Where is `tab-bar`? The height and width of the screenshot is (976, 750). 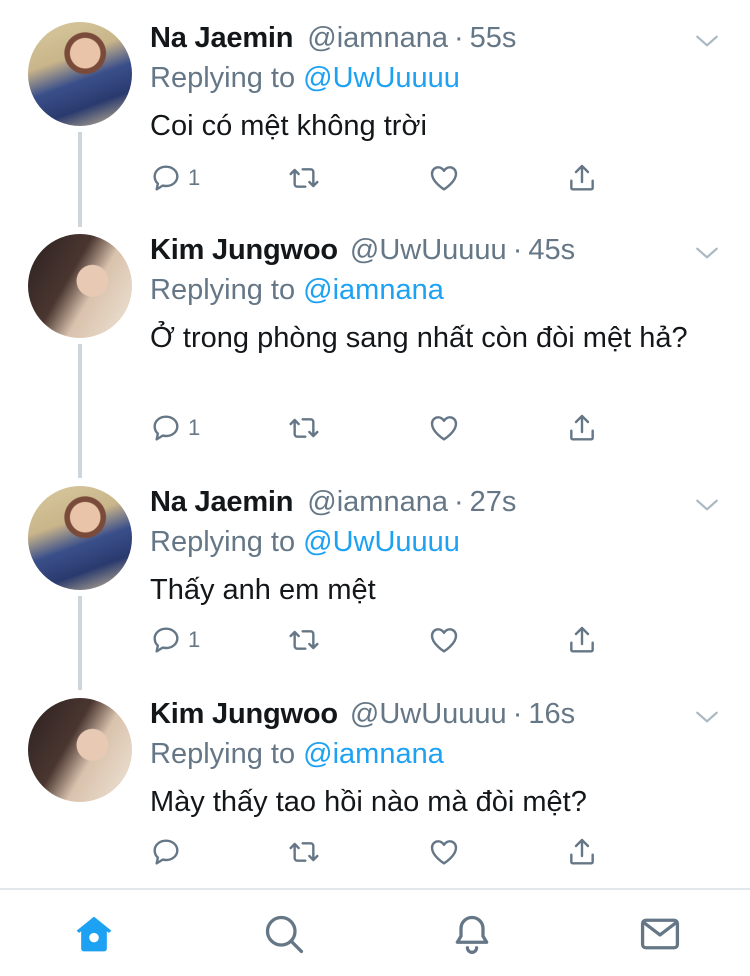 tab-bar is located at coordinates (375, 932).